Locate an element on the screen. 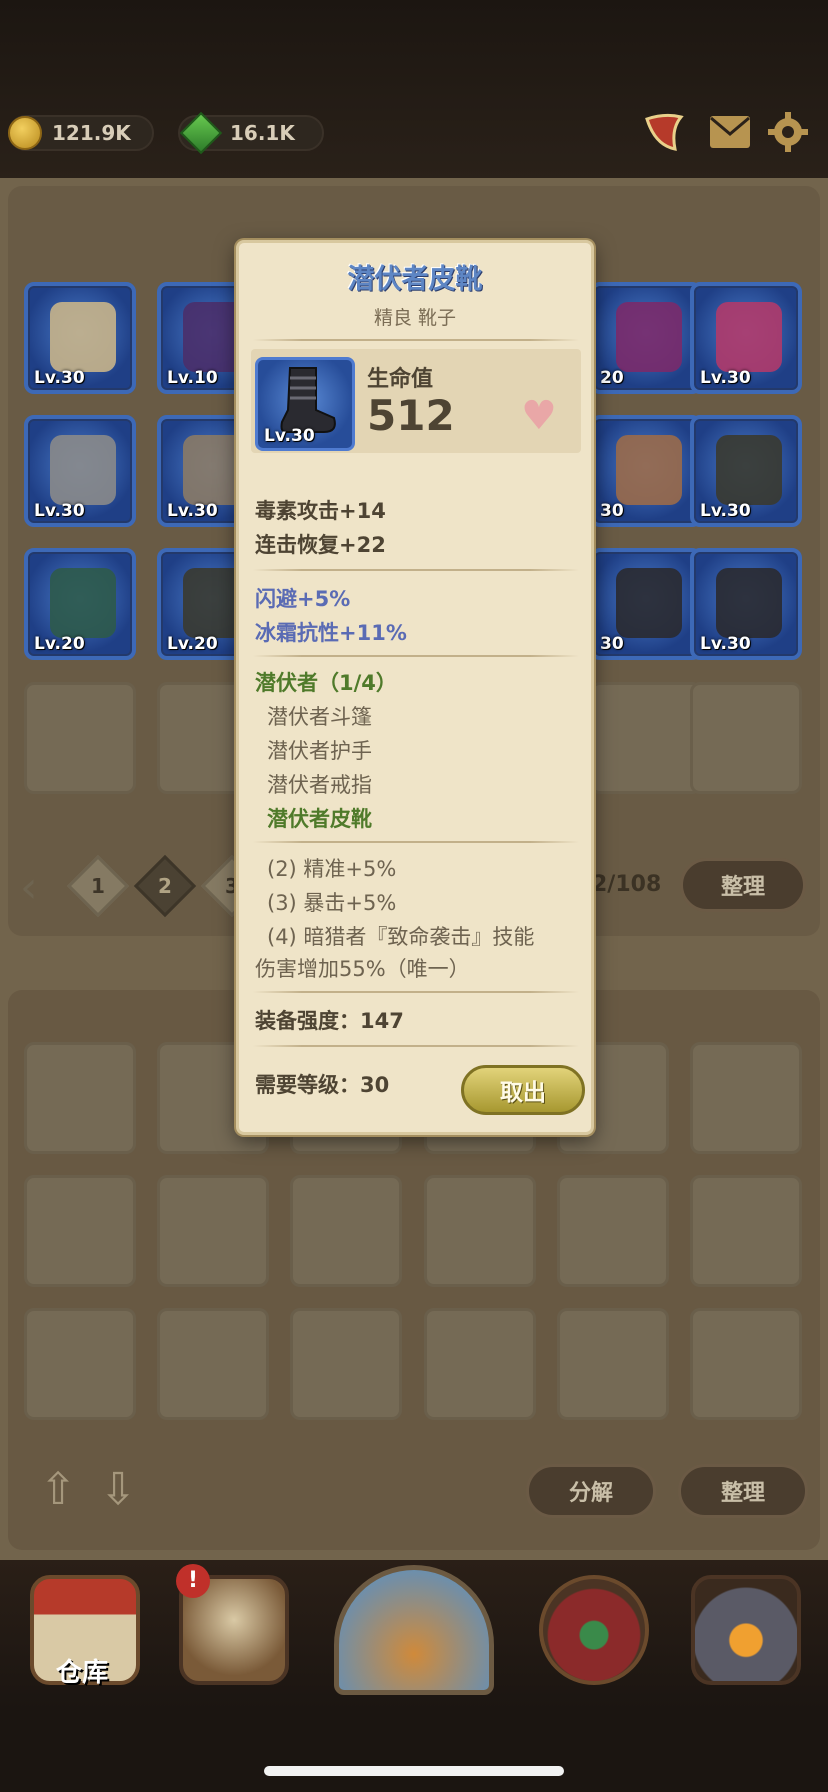 This screenshot has width=828, height=1792. nav-tab-forge is located at coordinates (746, 1630).